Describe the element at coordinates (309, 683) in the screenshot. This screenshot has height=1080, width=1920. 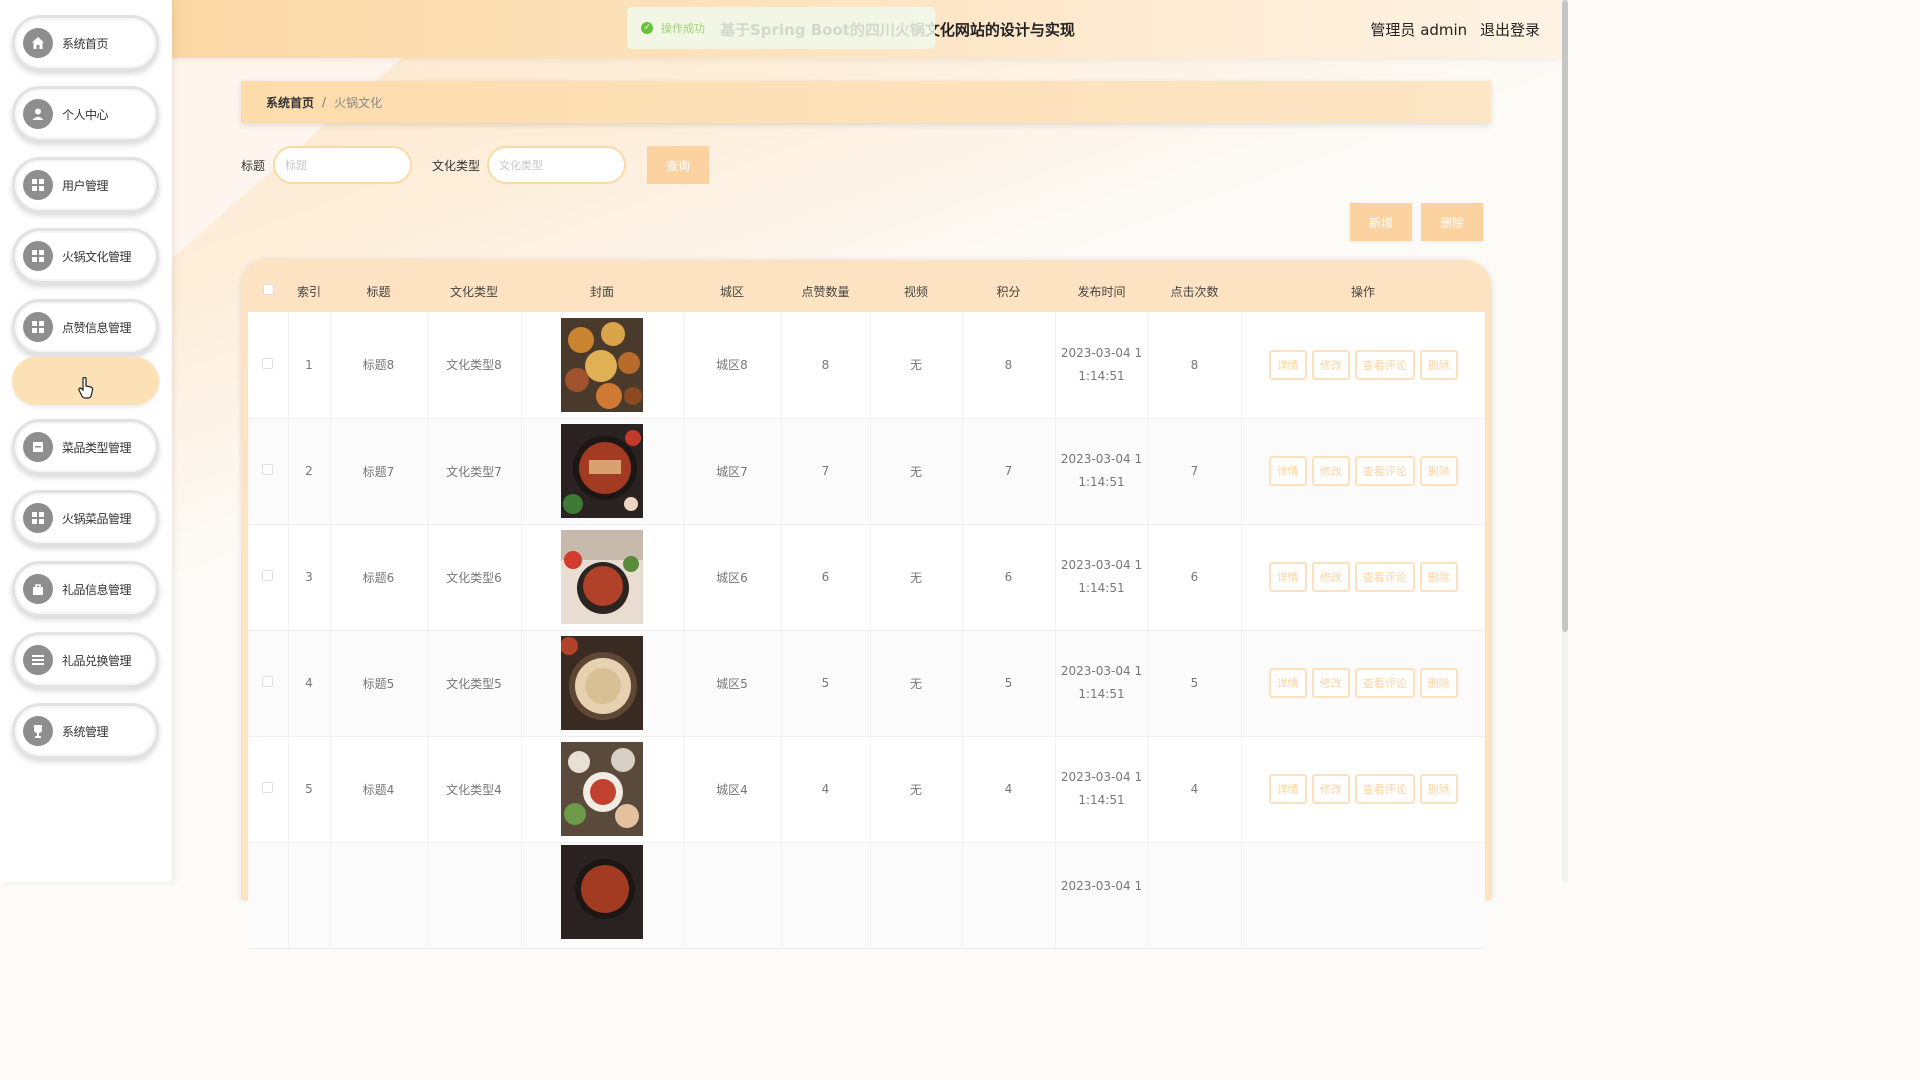
I see `cell-index: 4` at that location.